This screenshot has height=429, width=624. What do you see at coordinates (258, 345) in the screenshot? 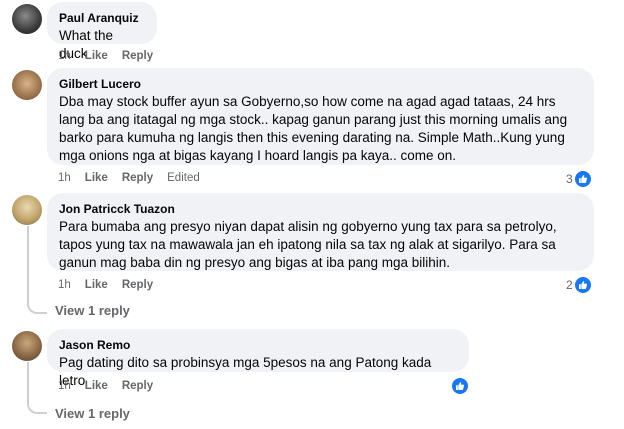
I see `commenter-name: Jason Remo` at bounding box center [258, 345].